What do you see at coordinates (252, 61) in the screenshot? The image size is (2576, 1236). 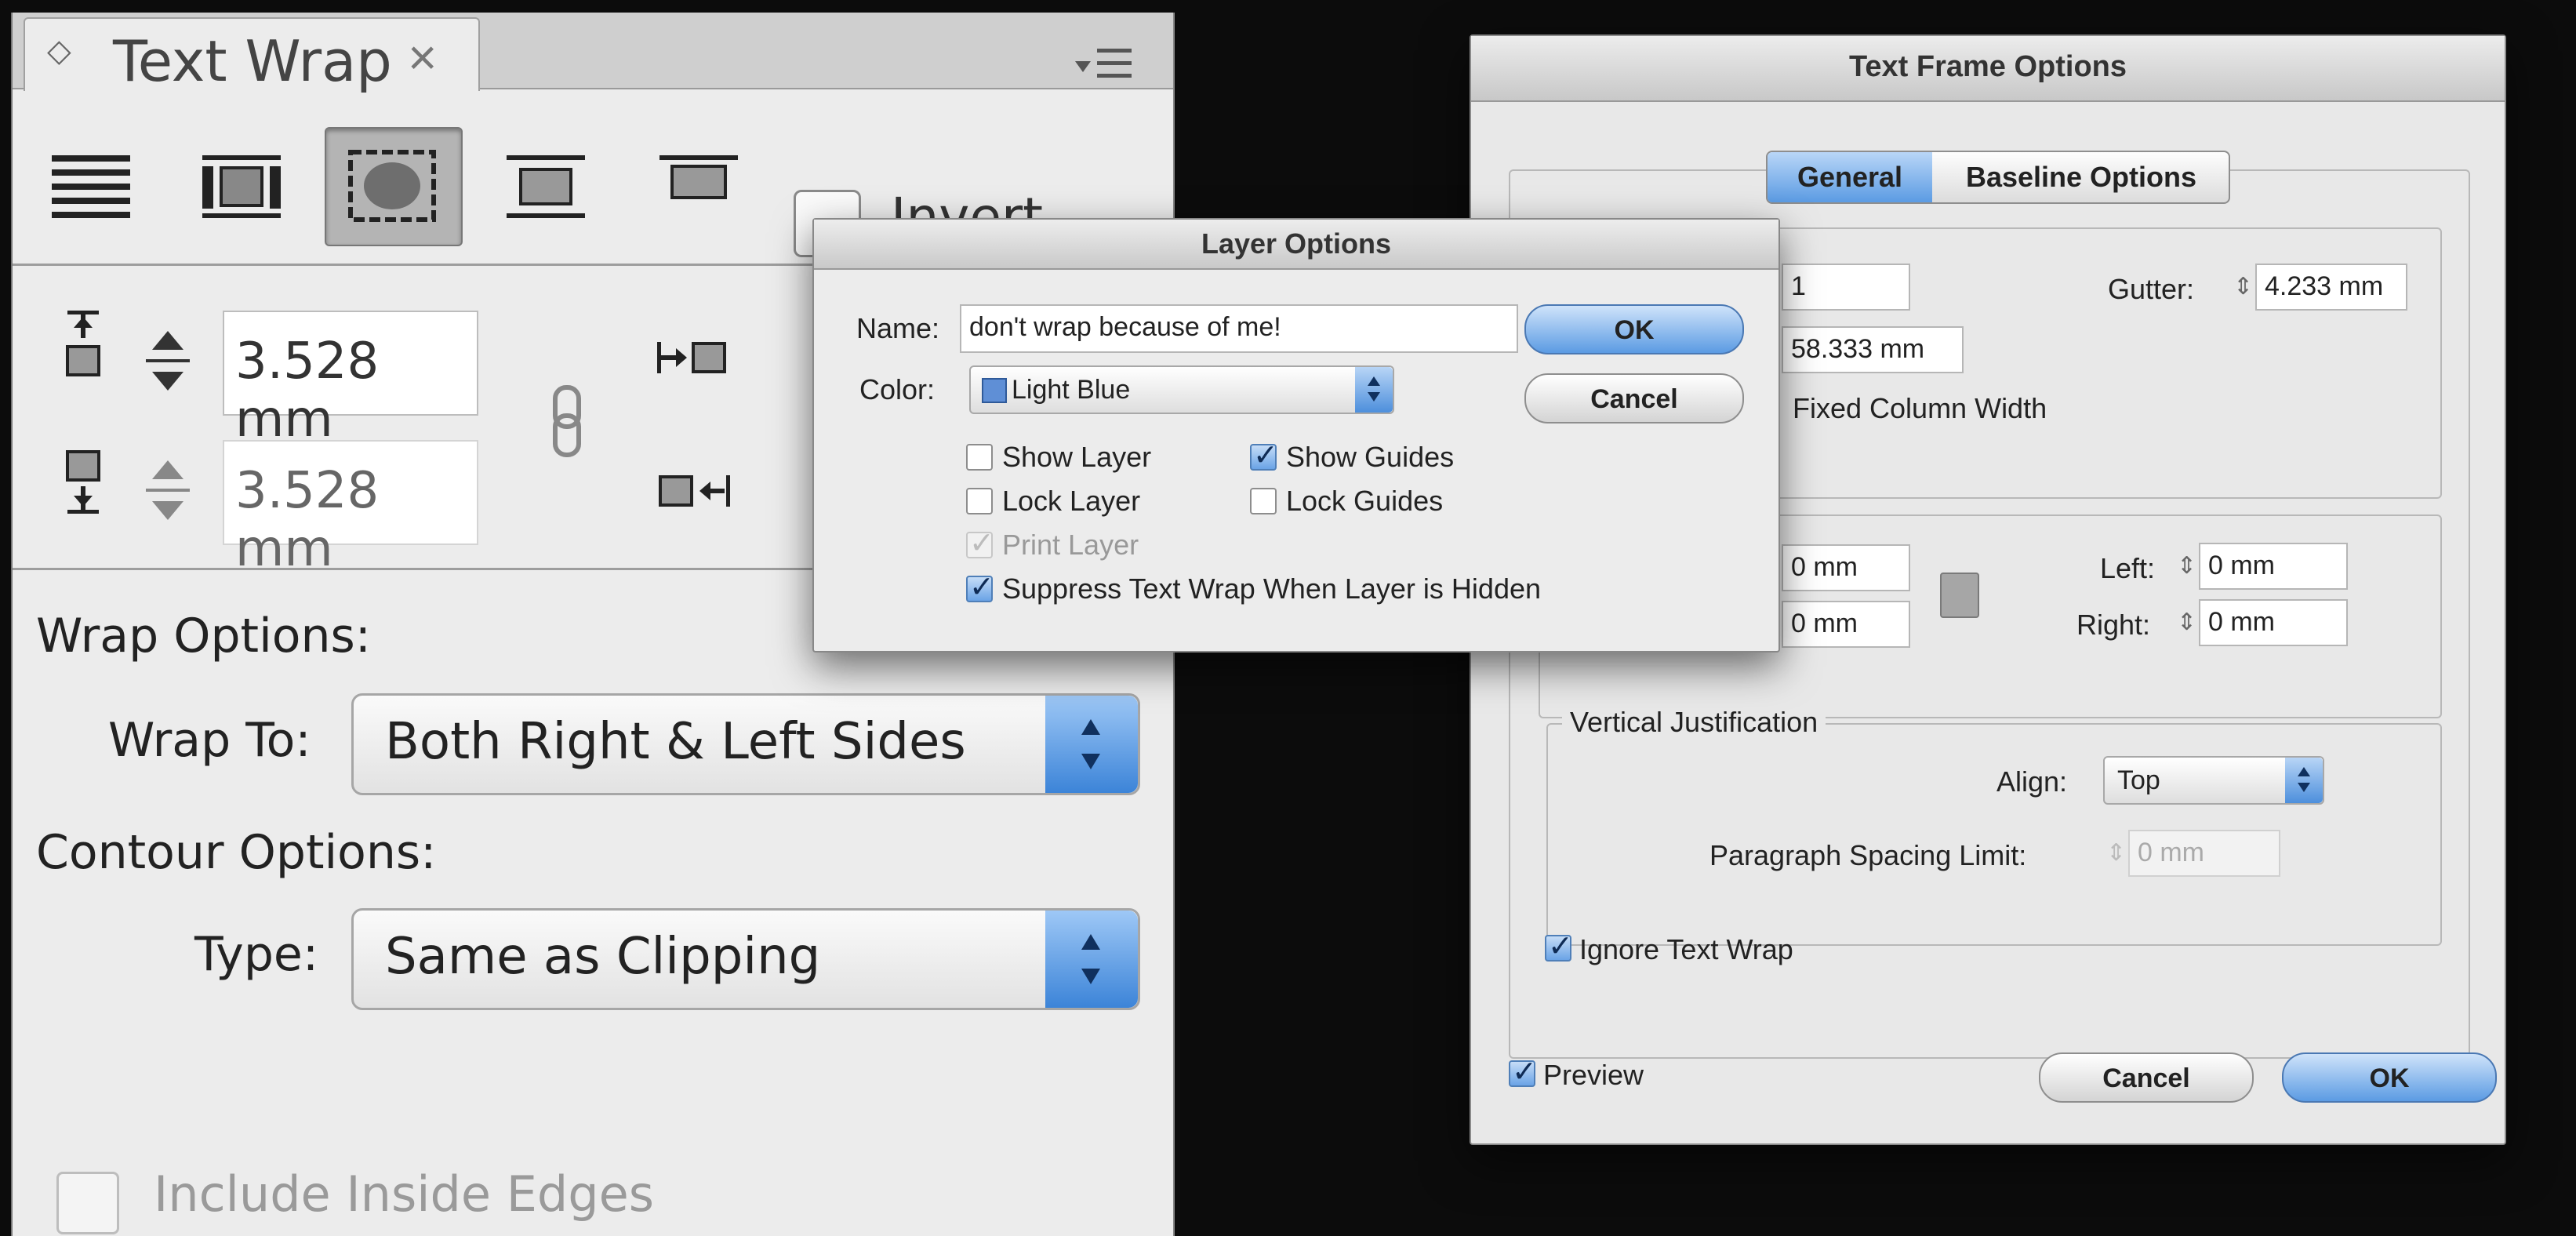 I see `panel-title: Text Wrap` at bounding box center [252, 61].